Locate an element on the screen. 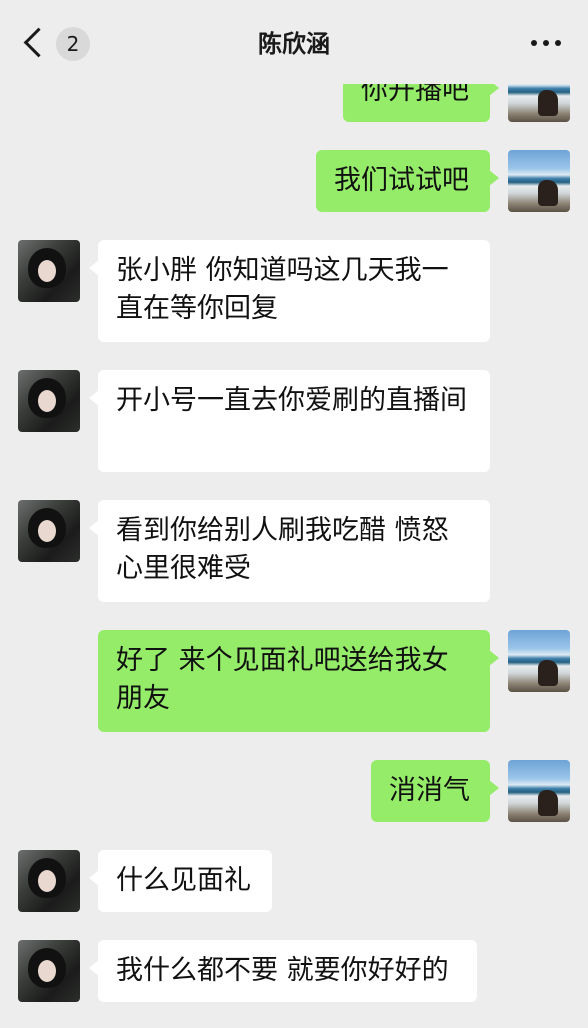  message-bubble-received: 张小胖 你知道吗这几天我一直在等你回复 is located at coordinates (289, 291).